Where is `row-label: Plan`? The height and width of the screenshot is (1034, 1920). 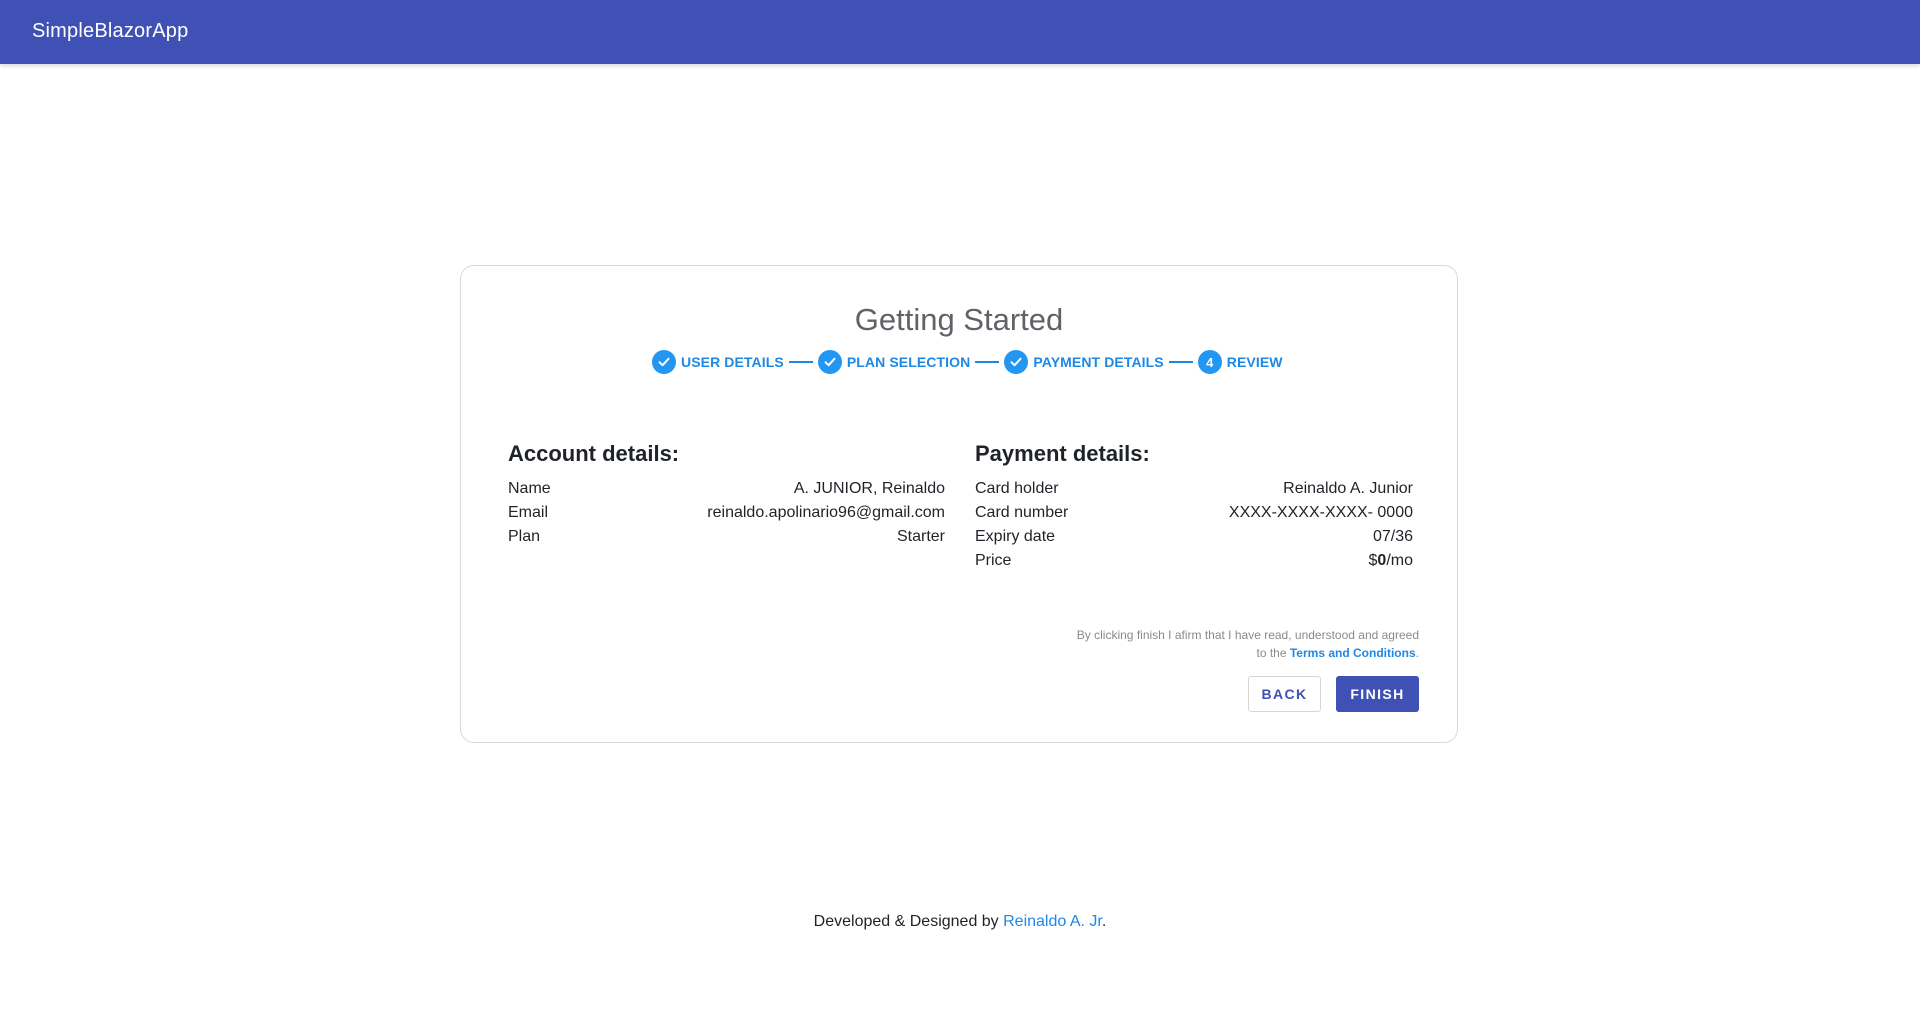 row-label: Plan is located at coordinates (524, 536).